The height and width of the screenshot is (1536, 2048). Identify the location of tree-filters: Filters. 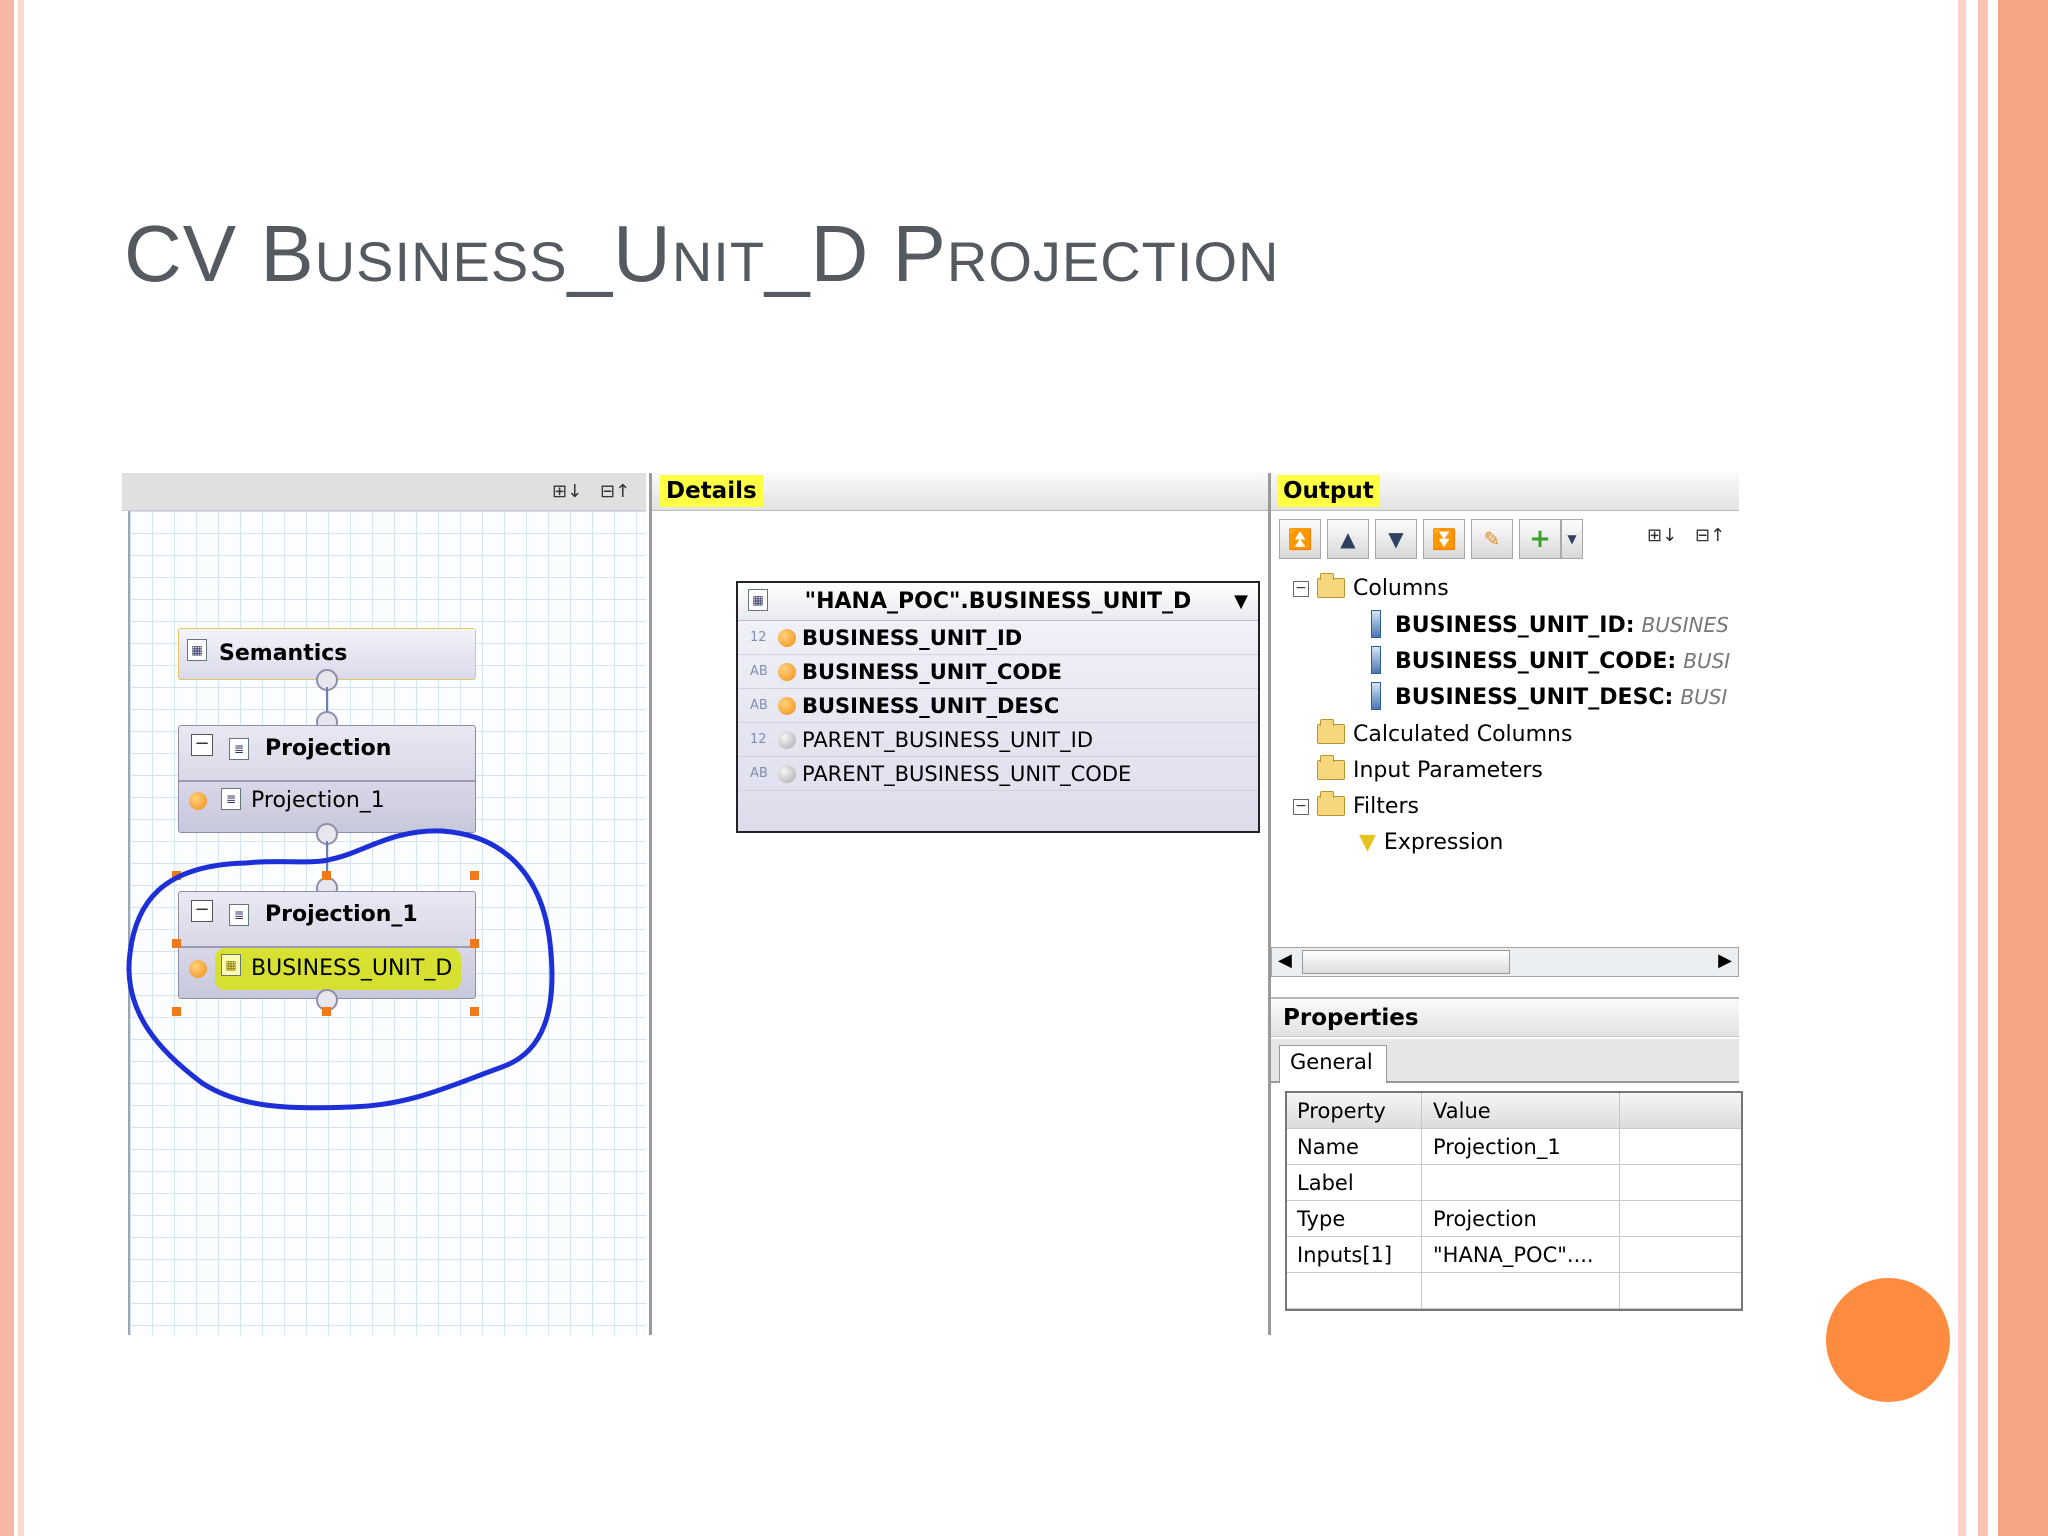
(1368, 807).